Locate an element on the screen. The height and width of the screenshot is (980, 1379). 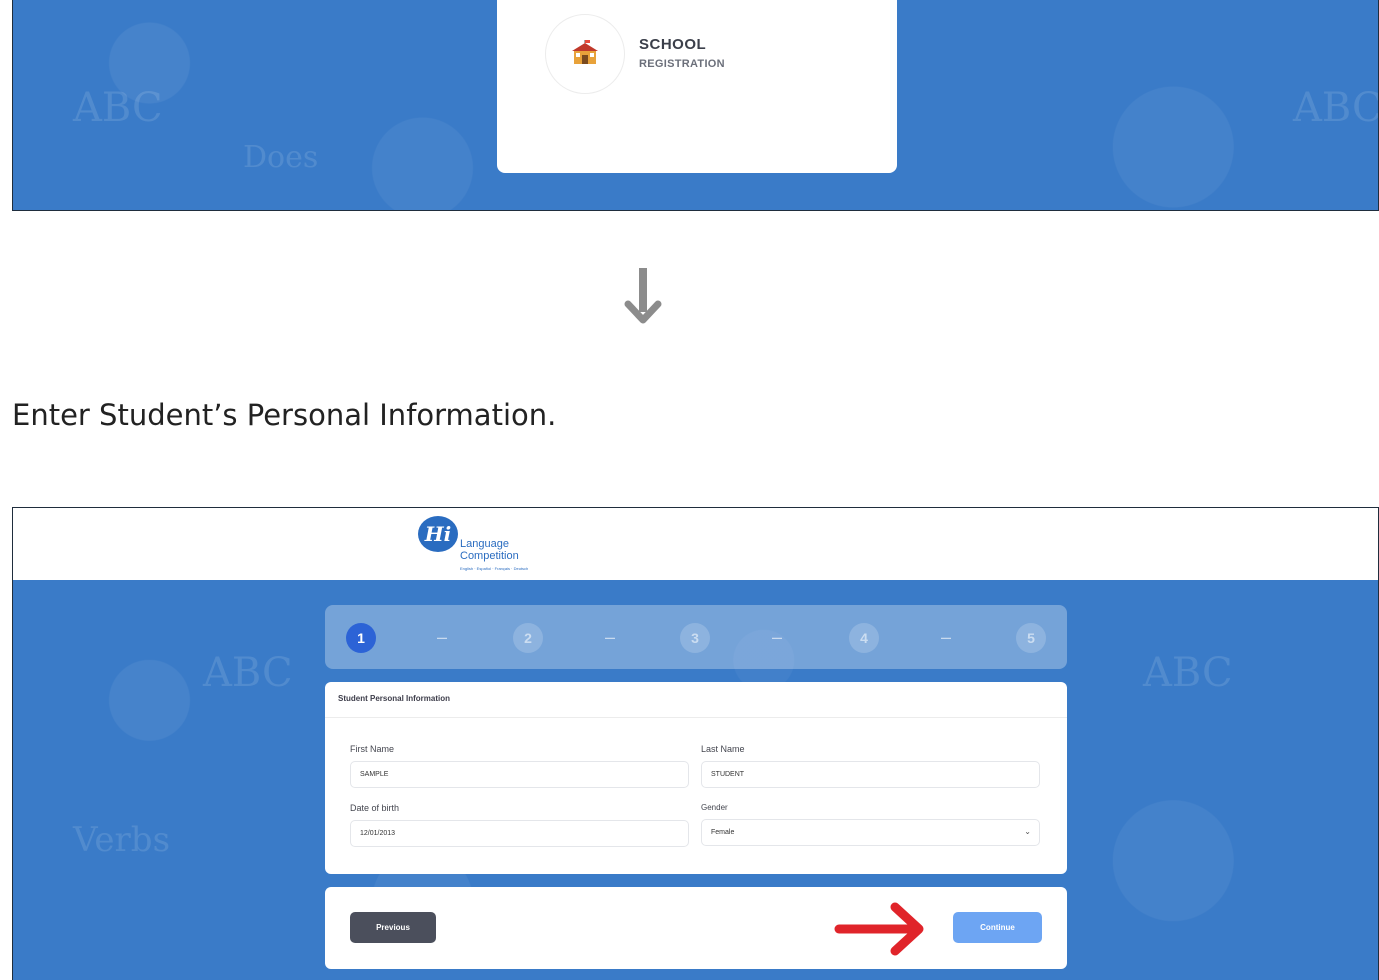
dob-field: 12/01/2013 is located at coordinates (519, 833).